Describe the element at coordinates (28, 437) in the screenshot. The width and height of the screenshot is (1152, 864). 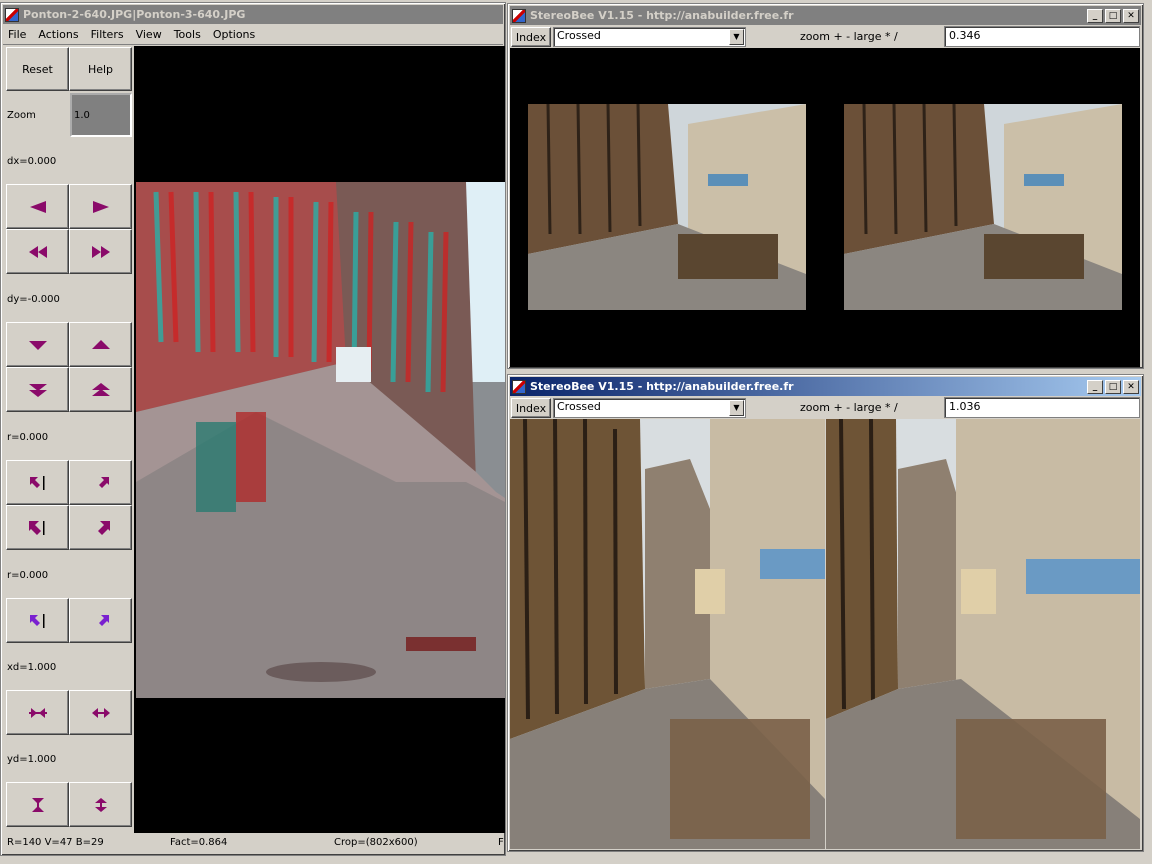
I see `rotation-label: r=0.000` at that location.